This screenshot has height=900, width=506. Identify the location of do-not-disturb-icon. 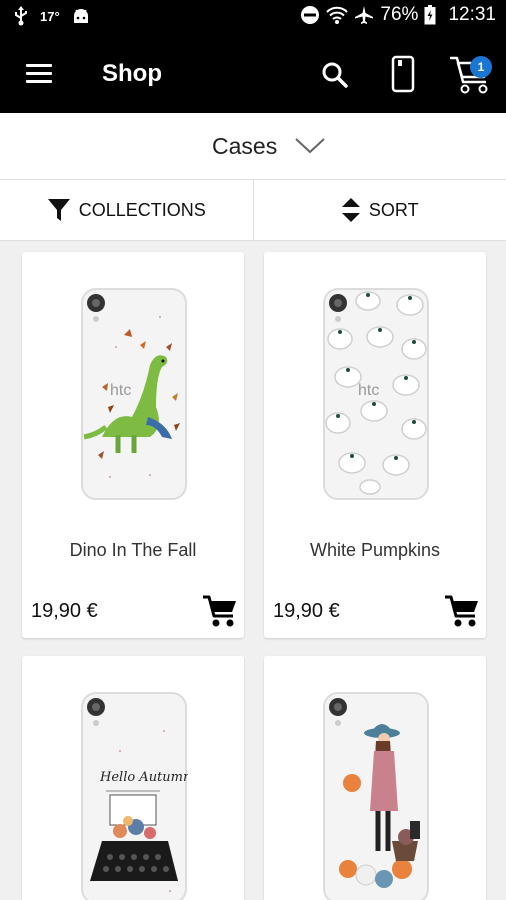
(310, 15).